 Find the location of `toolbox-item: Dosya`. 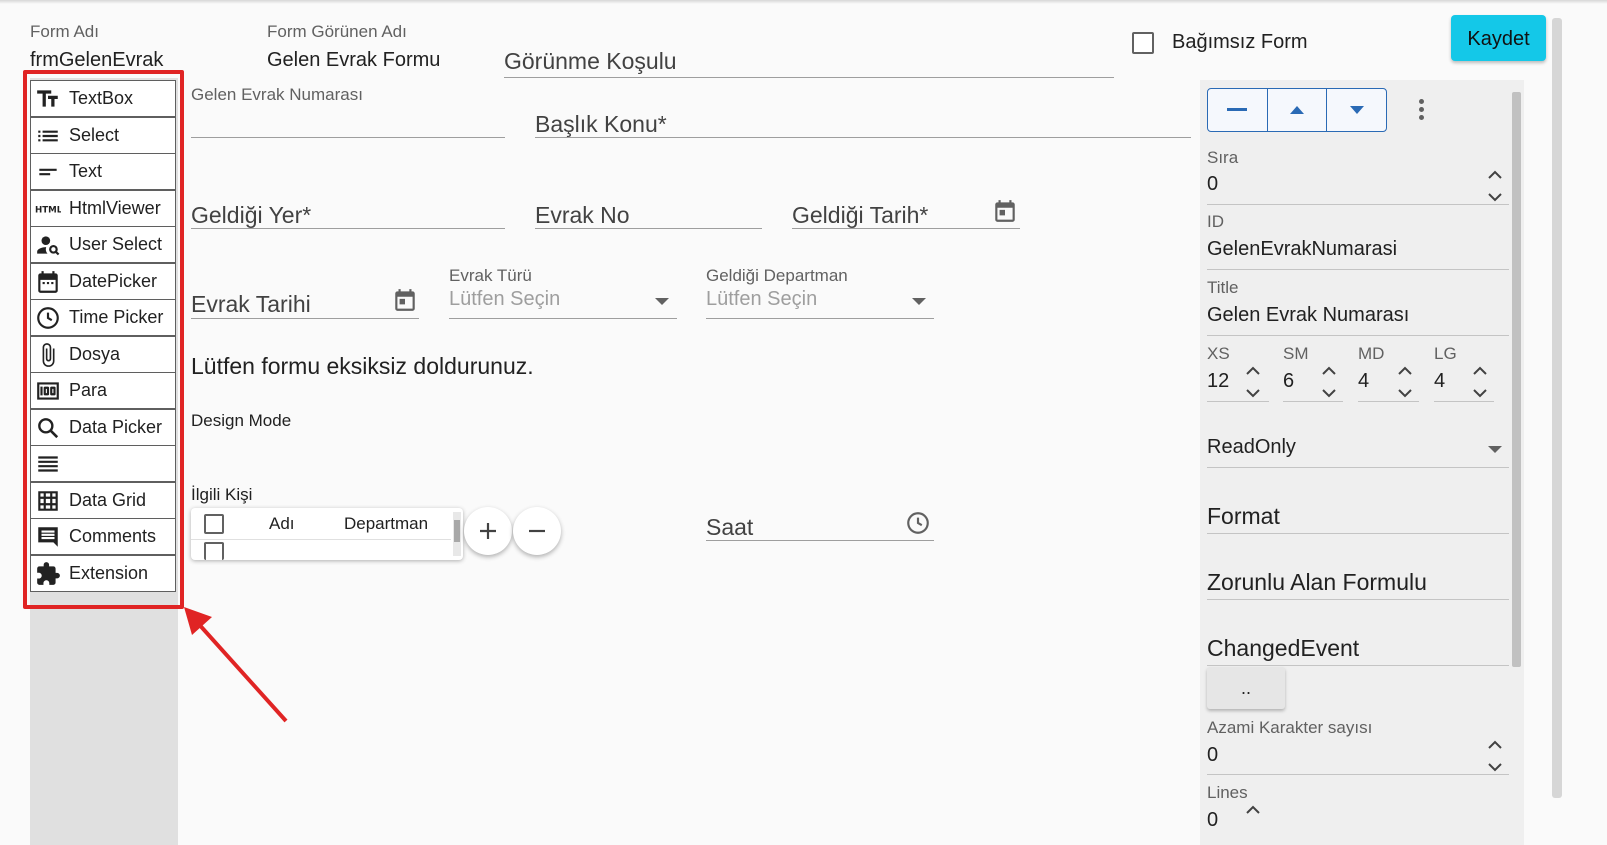

toolbox-item: Dosya is located at coordinates (103, 354).